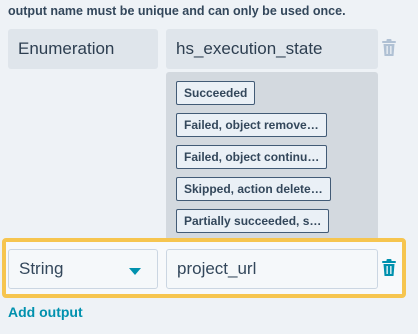 This screenshot has height=334, width=418. Describe the element at coordinates (216, 93) in the screenshot. I see `enum-value-chip: Succeeded` at that location.